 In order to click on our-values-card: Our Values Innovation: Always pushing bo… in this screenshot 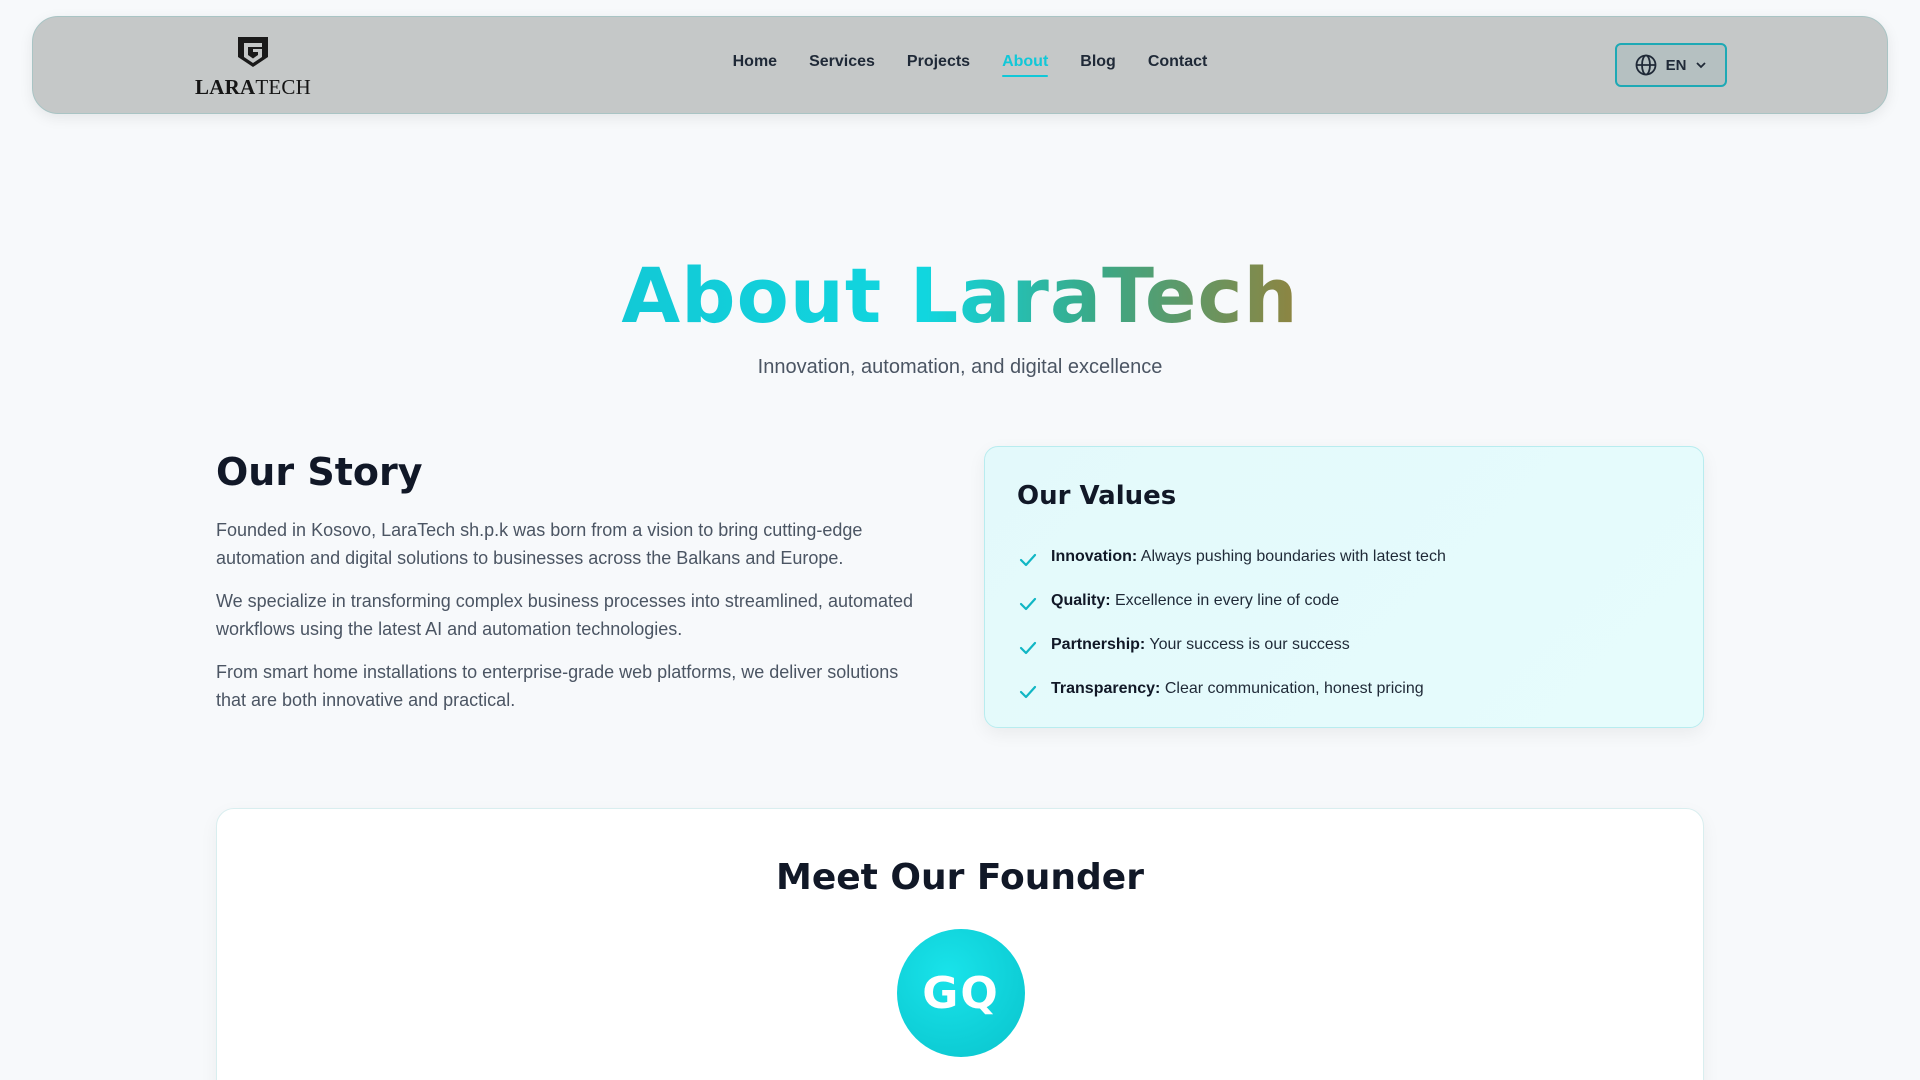, I will do `click(1344, 587)`.